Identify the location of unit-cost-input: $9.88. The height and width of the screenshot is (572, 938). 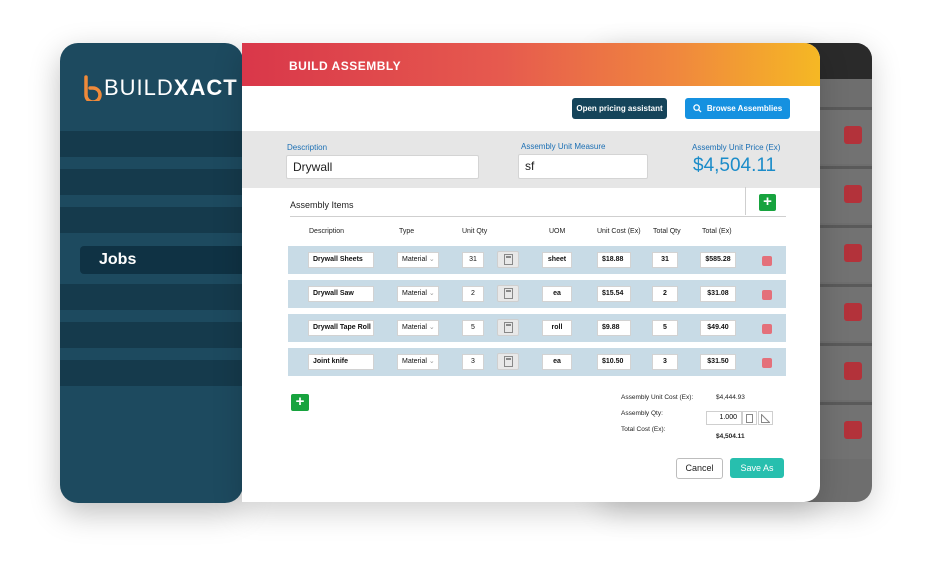
(614, 328).